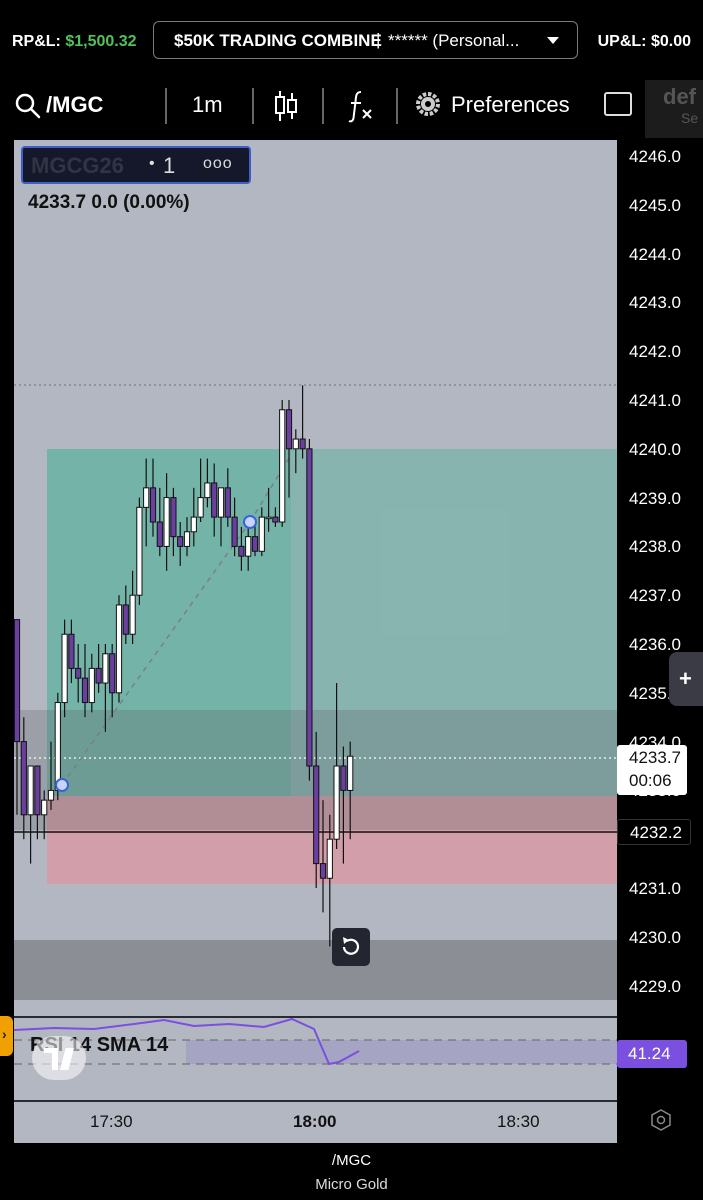 The image size is (703, 1200). I want to click on bar-countdown: 00:06, so click(650, 780).